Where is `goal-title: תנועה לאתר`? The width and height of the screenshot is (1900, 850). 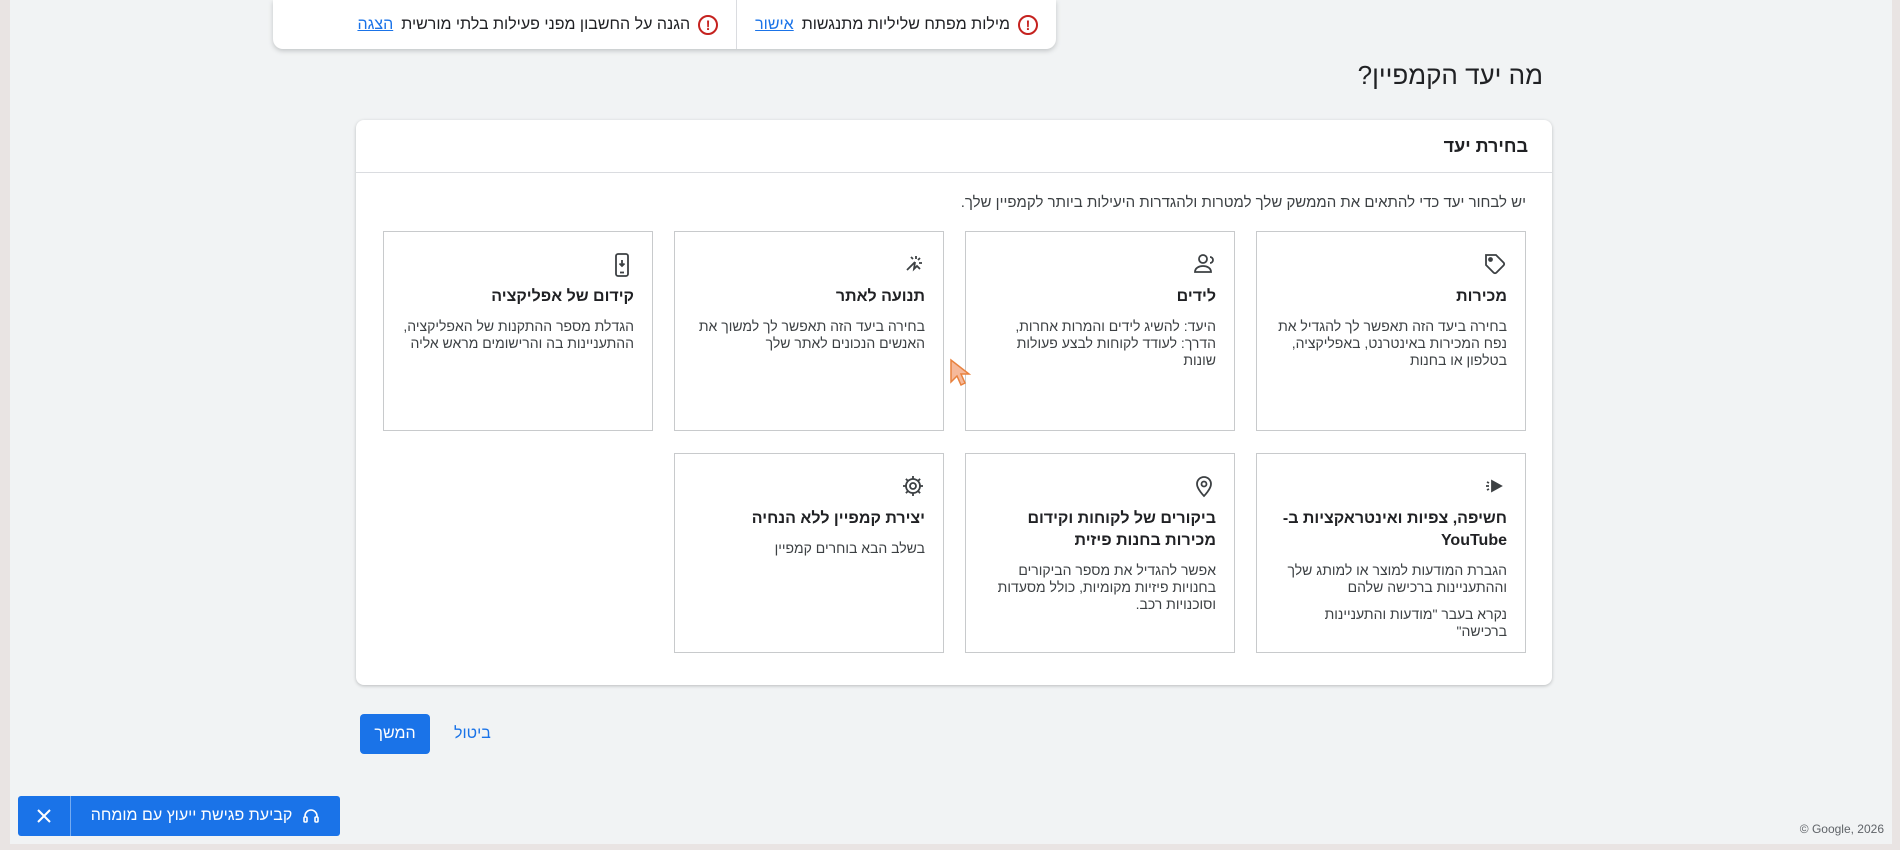
goal-title: תנועה לאתר is located at coordinates (880, 296).